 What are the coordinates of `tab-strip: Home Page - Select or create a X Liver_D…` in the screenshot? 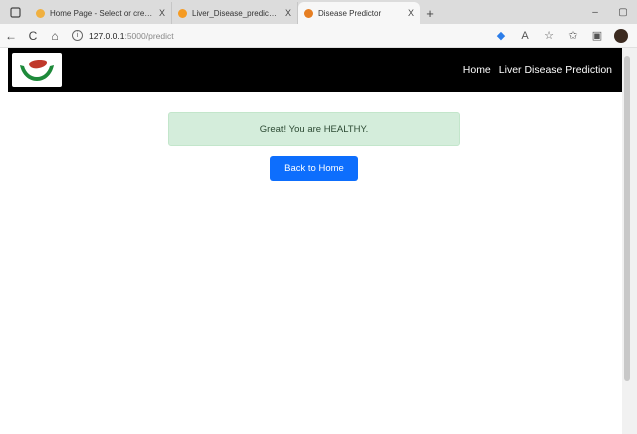 It's located at (318, 12).